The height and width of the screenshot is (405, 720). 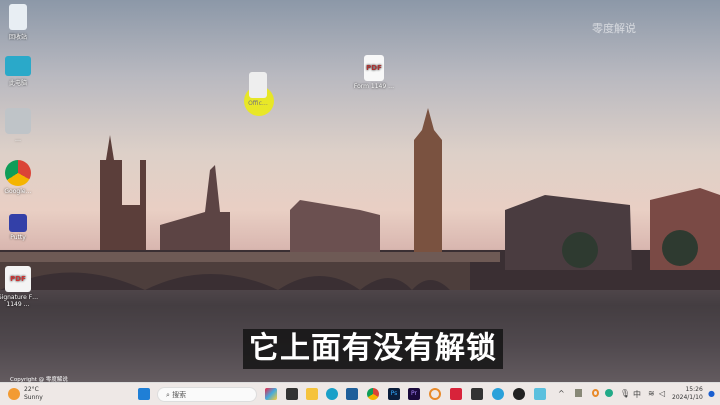 What do you see at coordinates (144, 394) in the screenshot?
I see `start-button` at bounding box center [144, 394].